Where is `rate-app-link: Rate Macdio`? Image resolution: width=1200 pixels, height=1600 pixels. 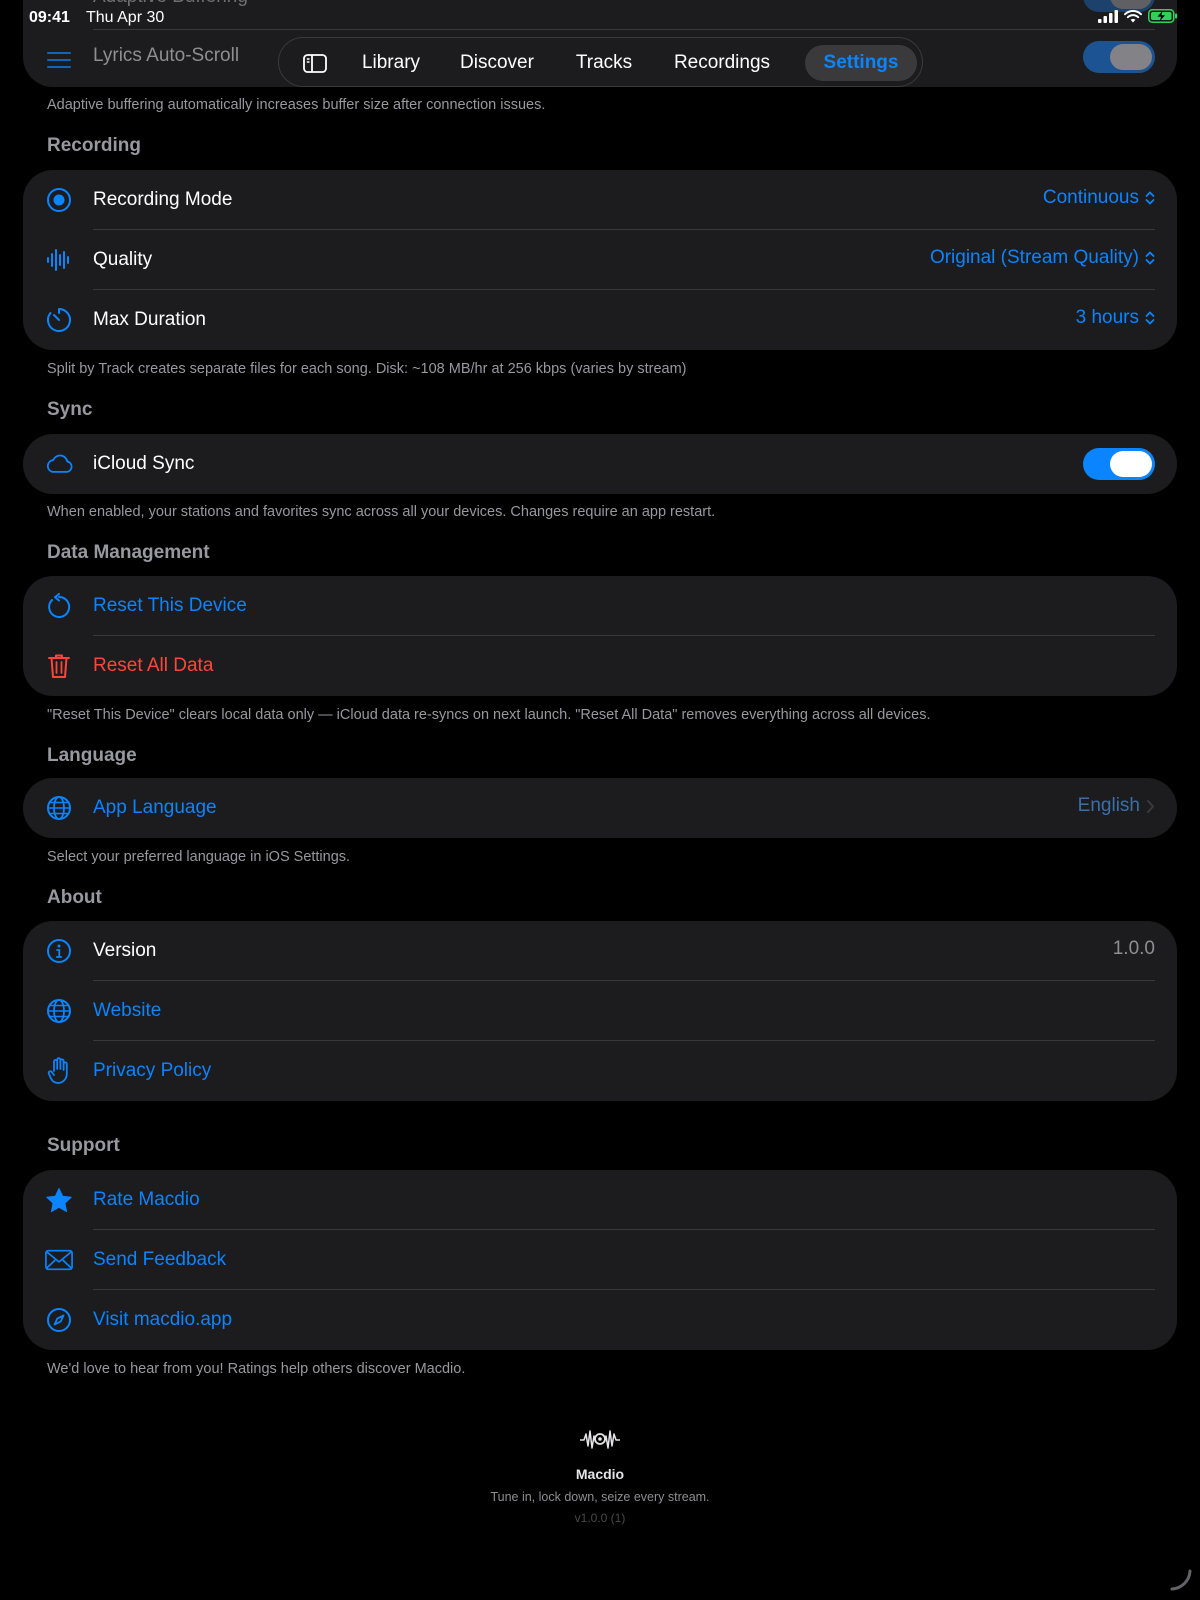
rate-app-link: Rate Macdio is located at coordinates (600, 1200).